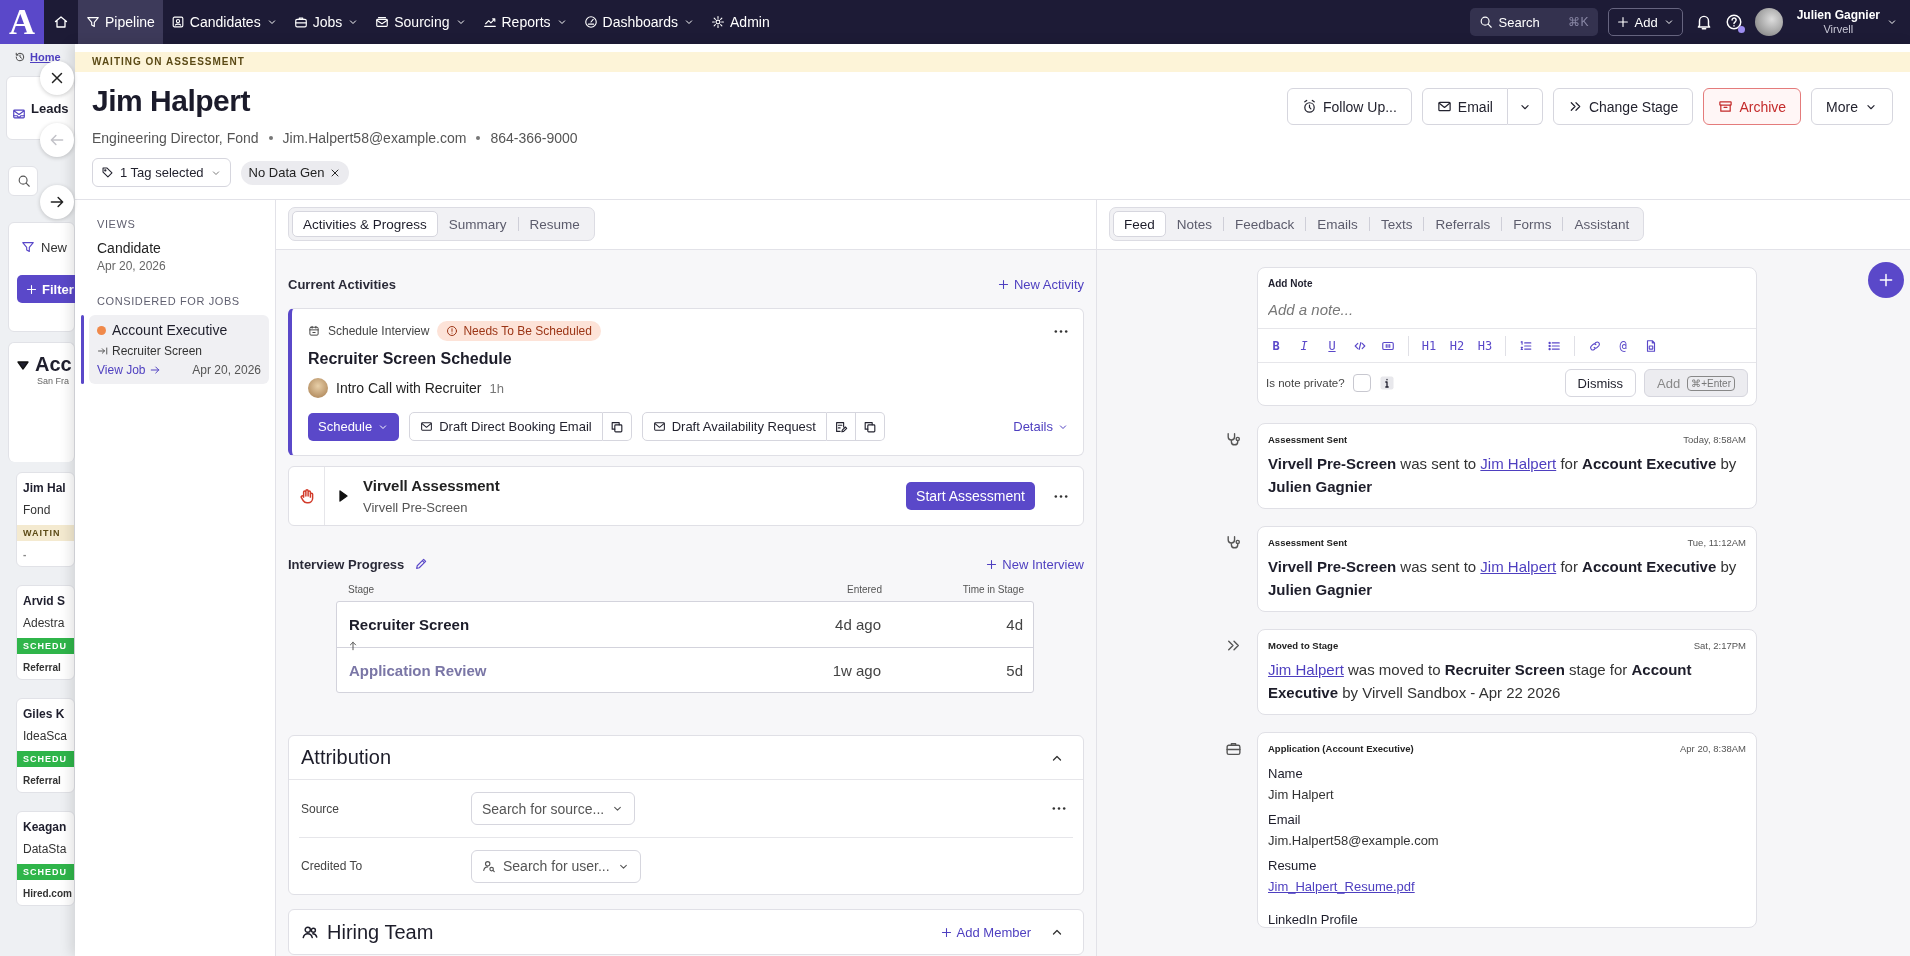 This screenshot has height=956, width=1910. Describe the element at coordinates (22, 22) in the screenshot. I see `app-logo: A` at that location.